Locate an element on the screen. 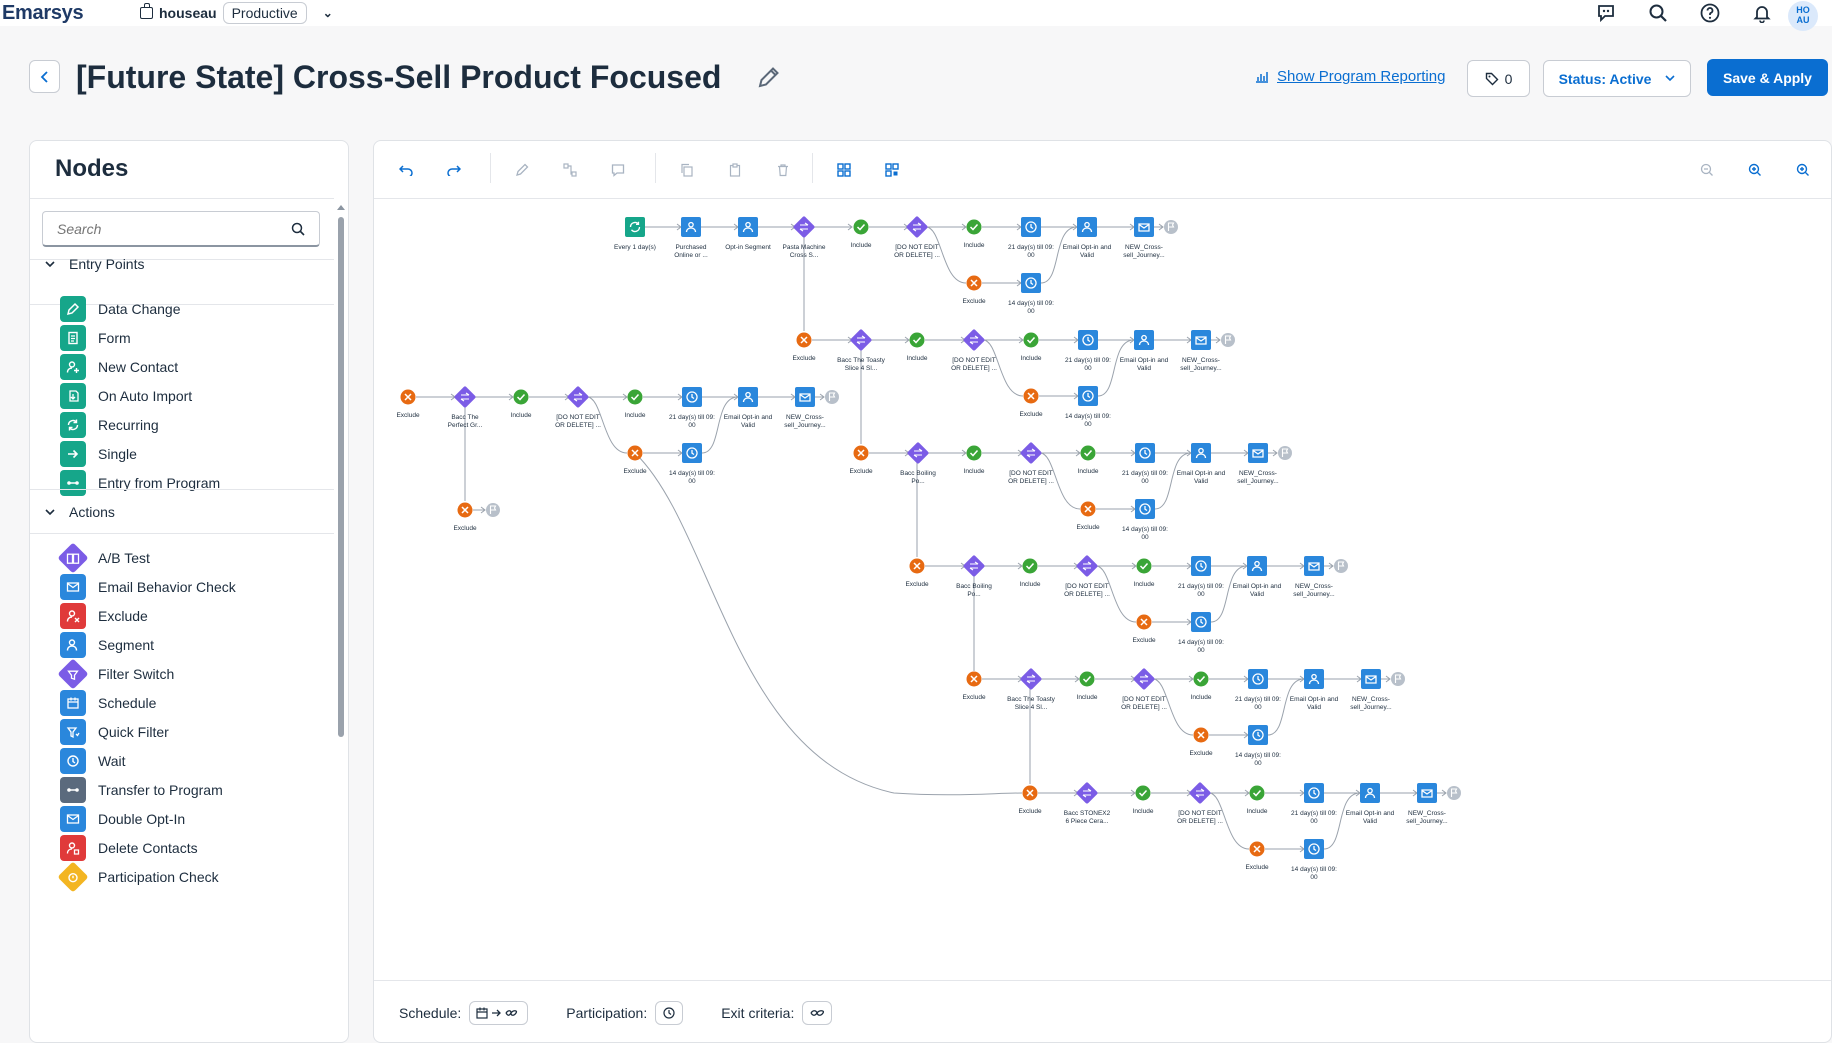  section-actions: Actions is located at coordinates (80, 512).